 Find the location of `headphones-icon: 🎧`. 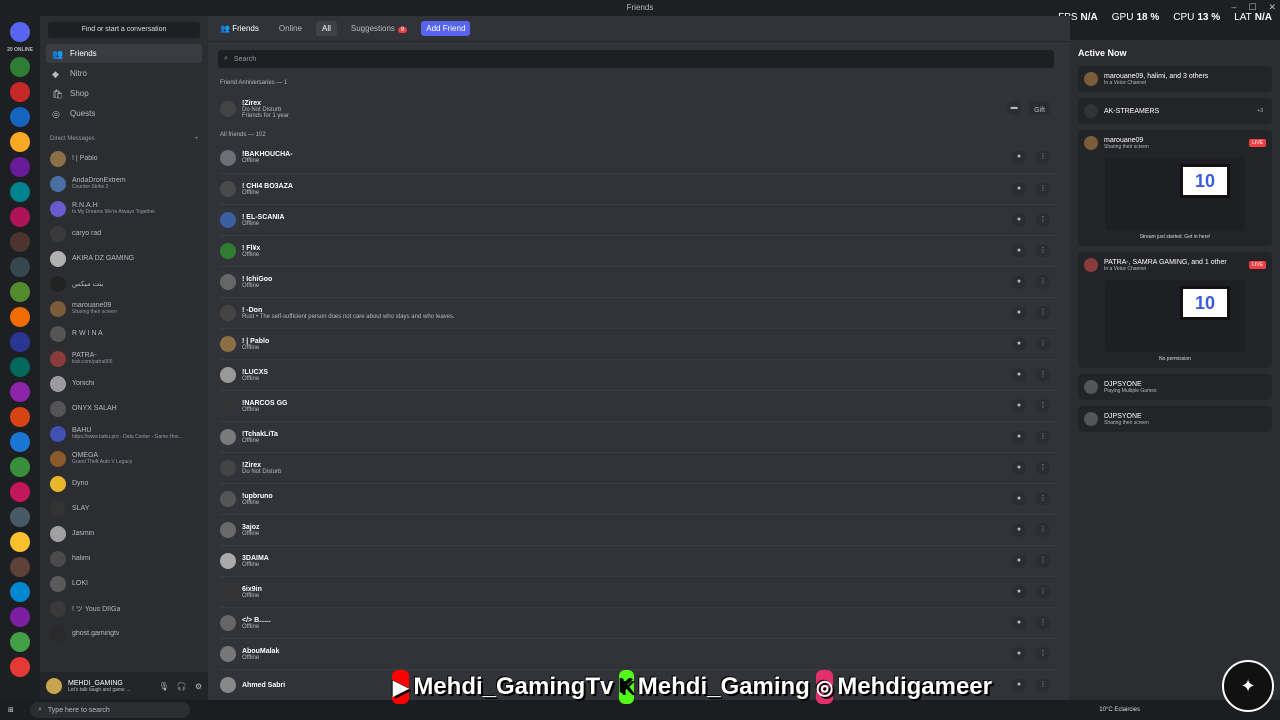

headphones-icon: 🎧 is located at coordinates (182, 686).